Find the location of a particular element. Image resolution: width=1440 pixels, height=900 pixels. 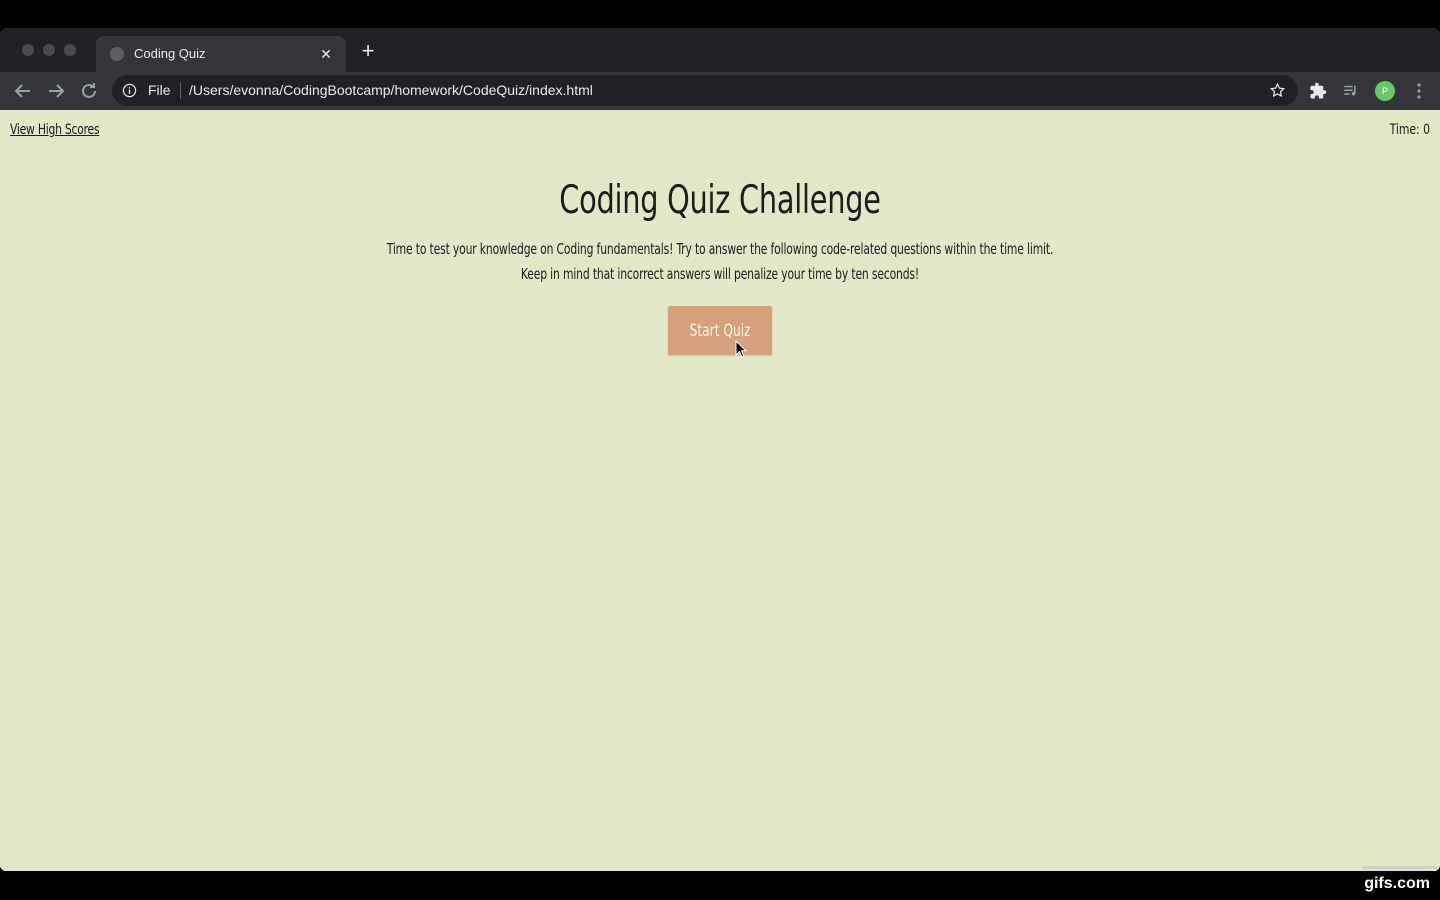

media-control-icon is located at coordinates (1351, 91).